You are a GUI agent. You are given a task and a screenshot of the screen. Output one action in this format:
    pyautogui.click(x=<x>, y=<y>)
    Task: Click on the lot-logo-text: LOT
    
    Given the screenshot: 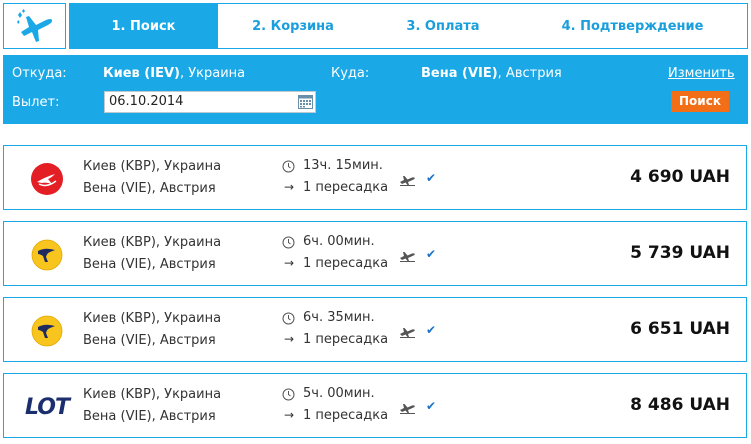 What is the action you would take?
    pyautogui.click(x=47, y=407)
    